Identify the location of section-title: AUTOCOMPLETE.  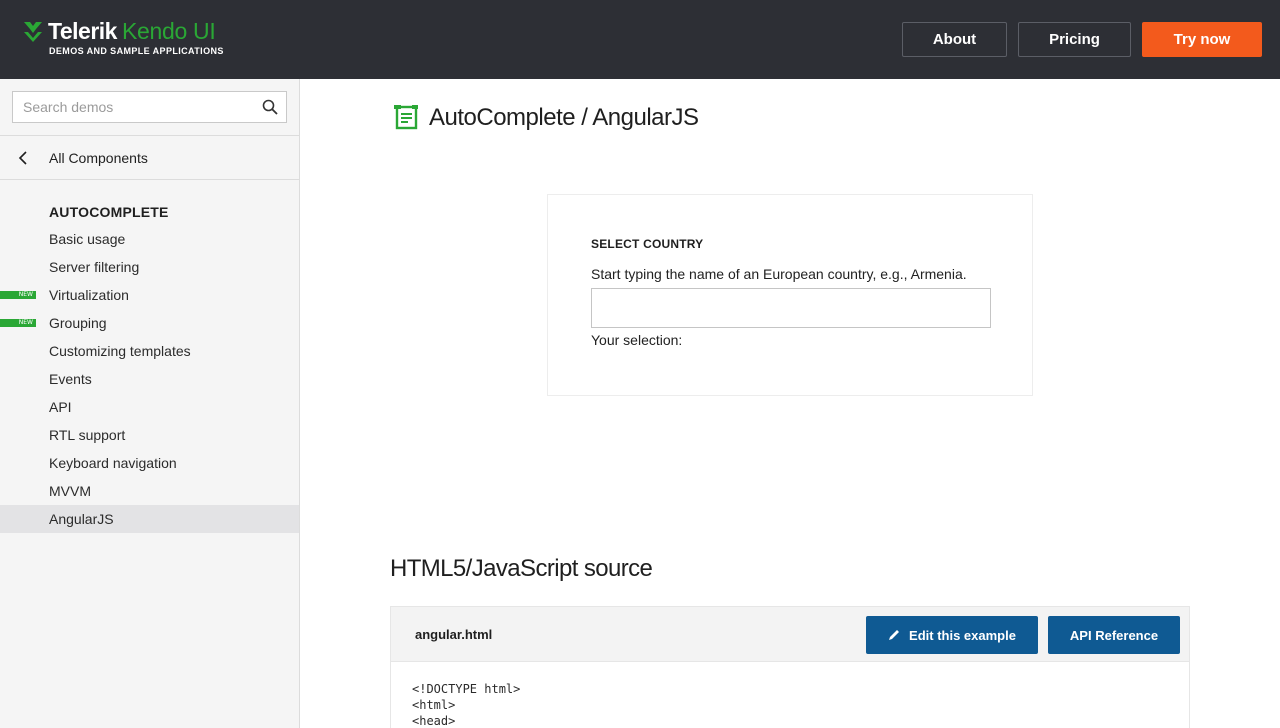
(109, 212).